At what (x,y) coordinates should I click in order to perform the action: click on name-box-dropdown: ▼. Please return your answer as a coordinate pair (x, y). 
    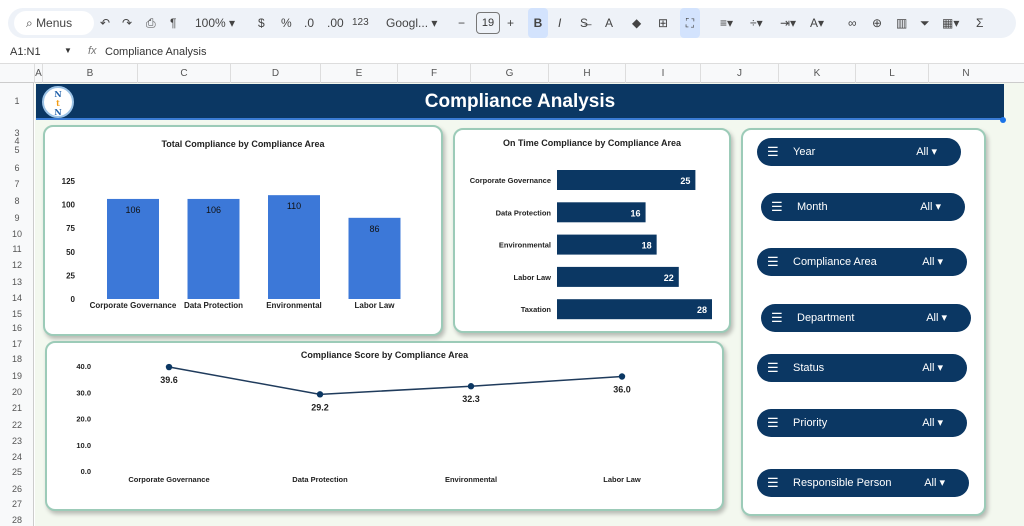
    Looking at the image, I should click on (68, 50).